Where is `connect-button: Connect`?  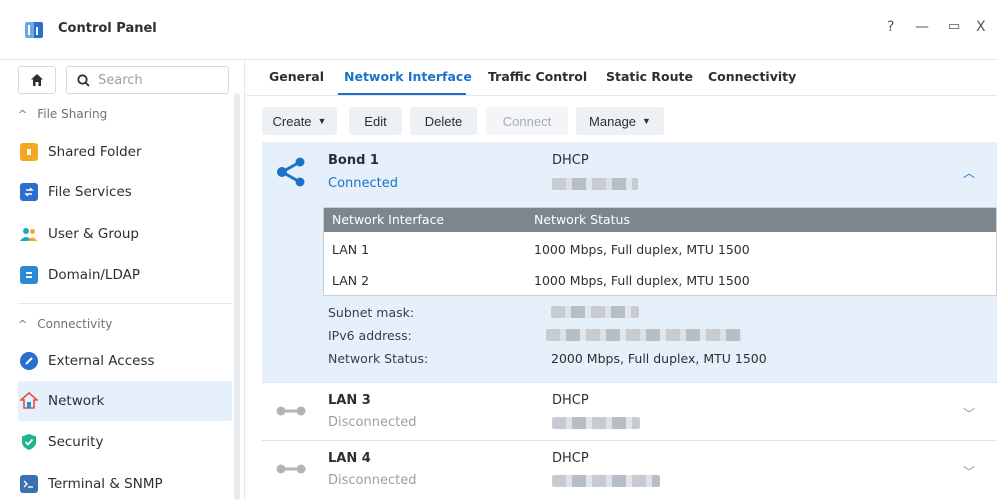 connect-button: Connect is located at coordinates (527, 121).